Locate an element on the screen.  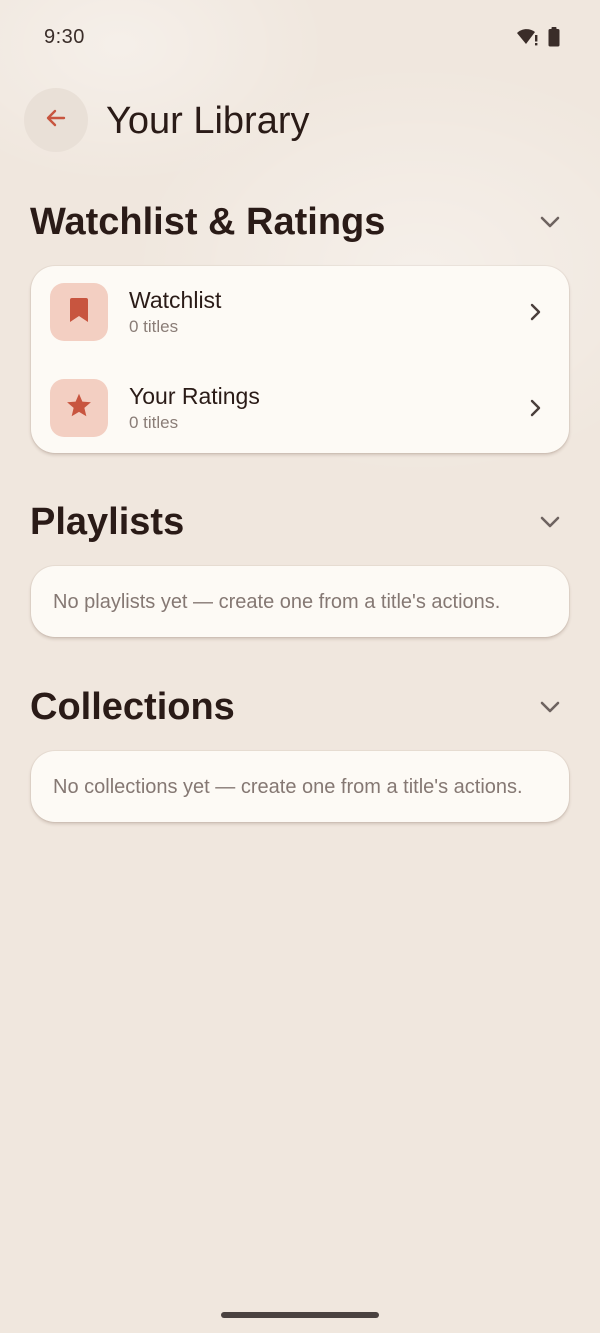
ratings-icon-tile is located at coordinates (79, 408).